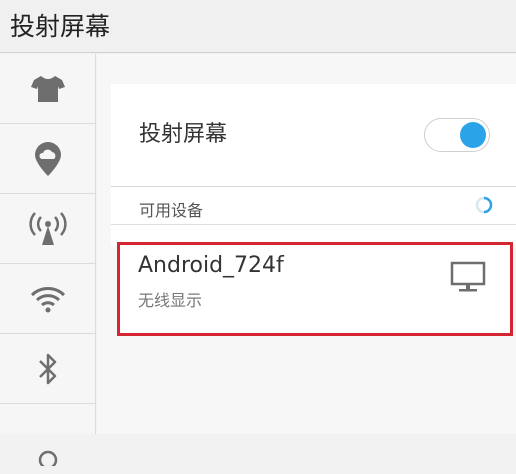  I want to click on sidebar-item-wifi, so click(47, 299).